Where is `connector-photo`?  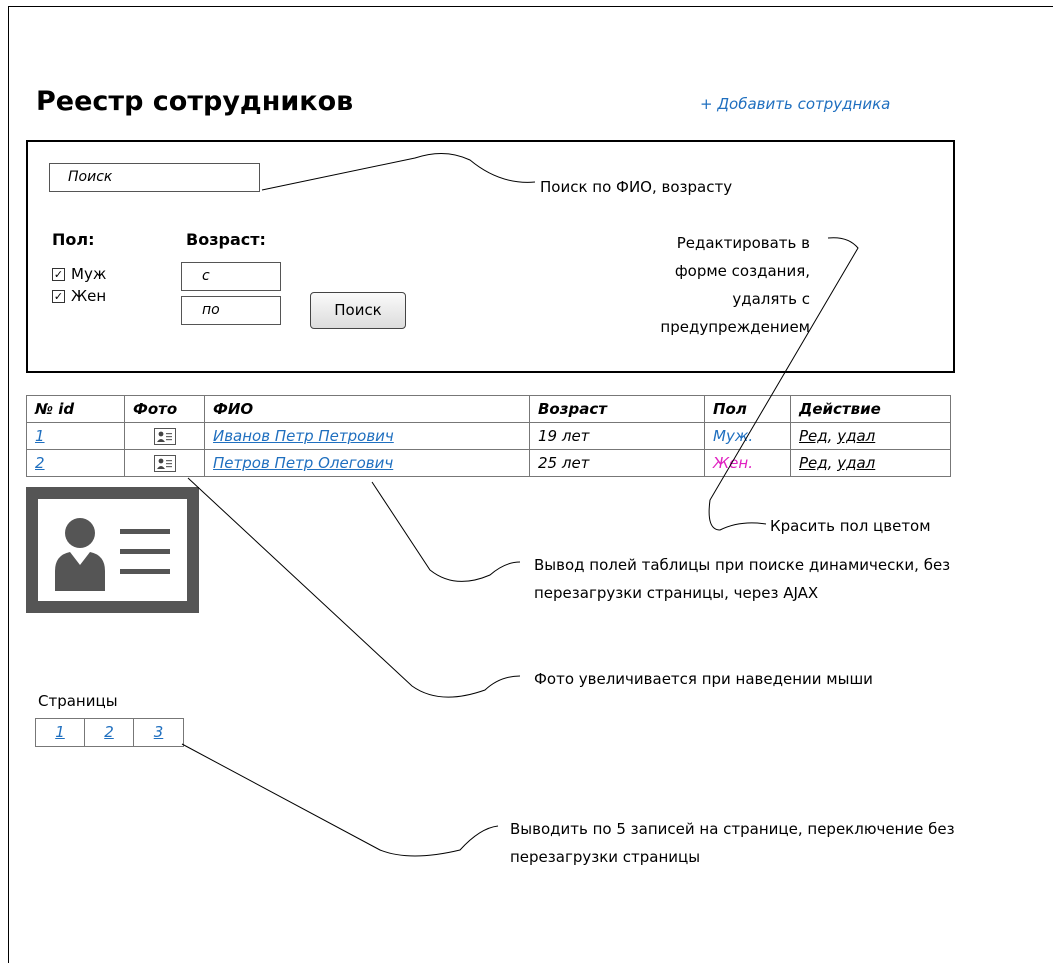
connector-photo is located at coordinates (354, 587).